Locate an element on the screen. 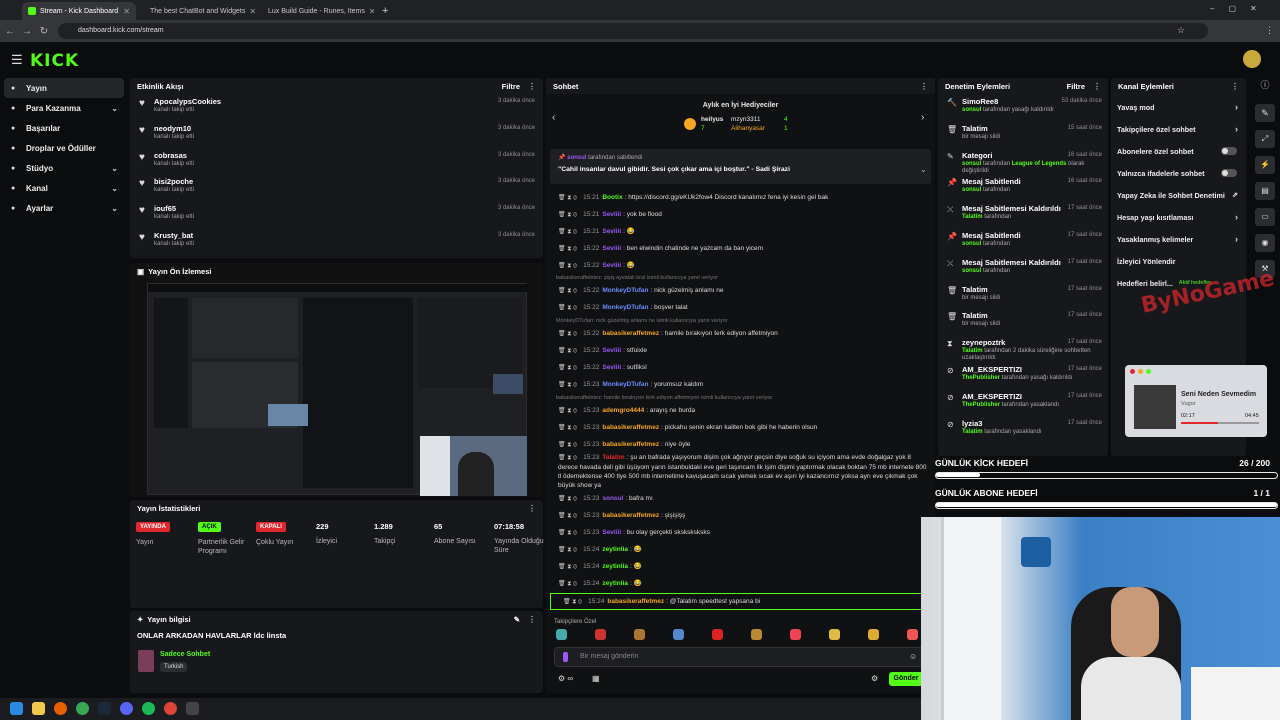 Image resolution: width=1280 pixels, height=720 pixels. sidebar-item-5: ● Kanal ⌄ is located at coordinates (64, 188).